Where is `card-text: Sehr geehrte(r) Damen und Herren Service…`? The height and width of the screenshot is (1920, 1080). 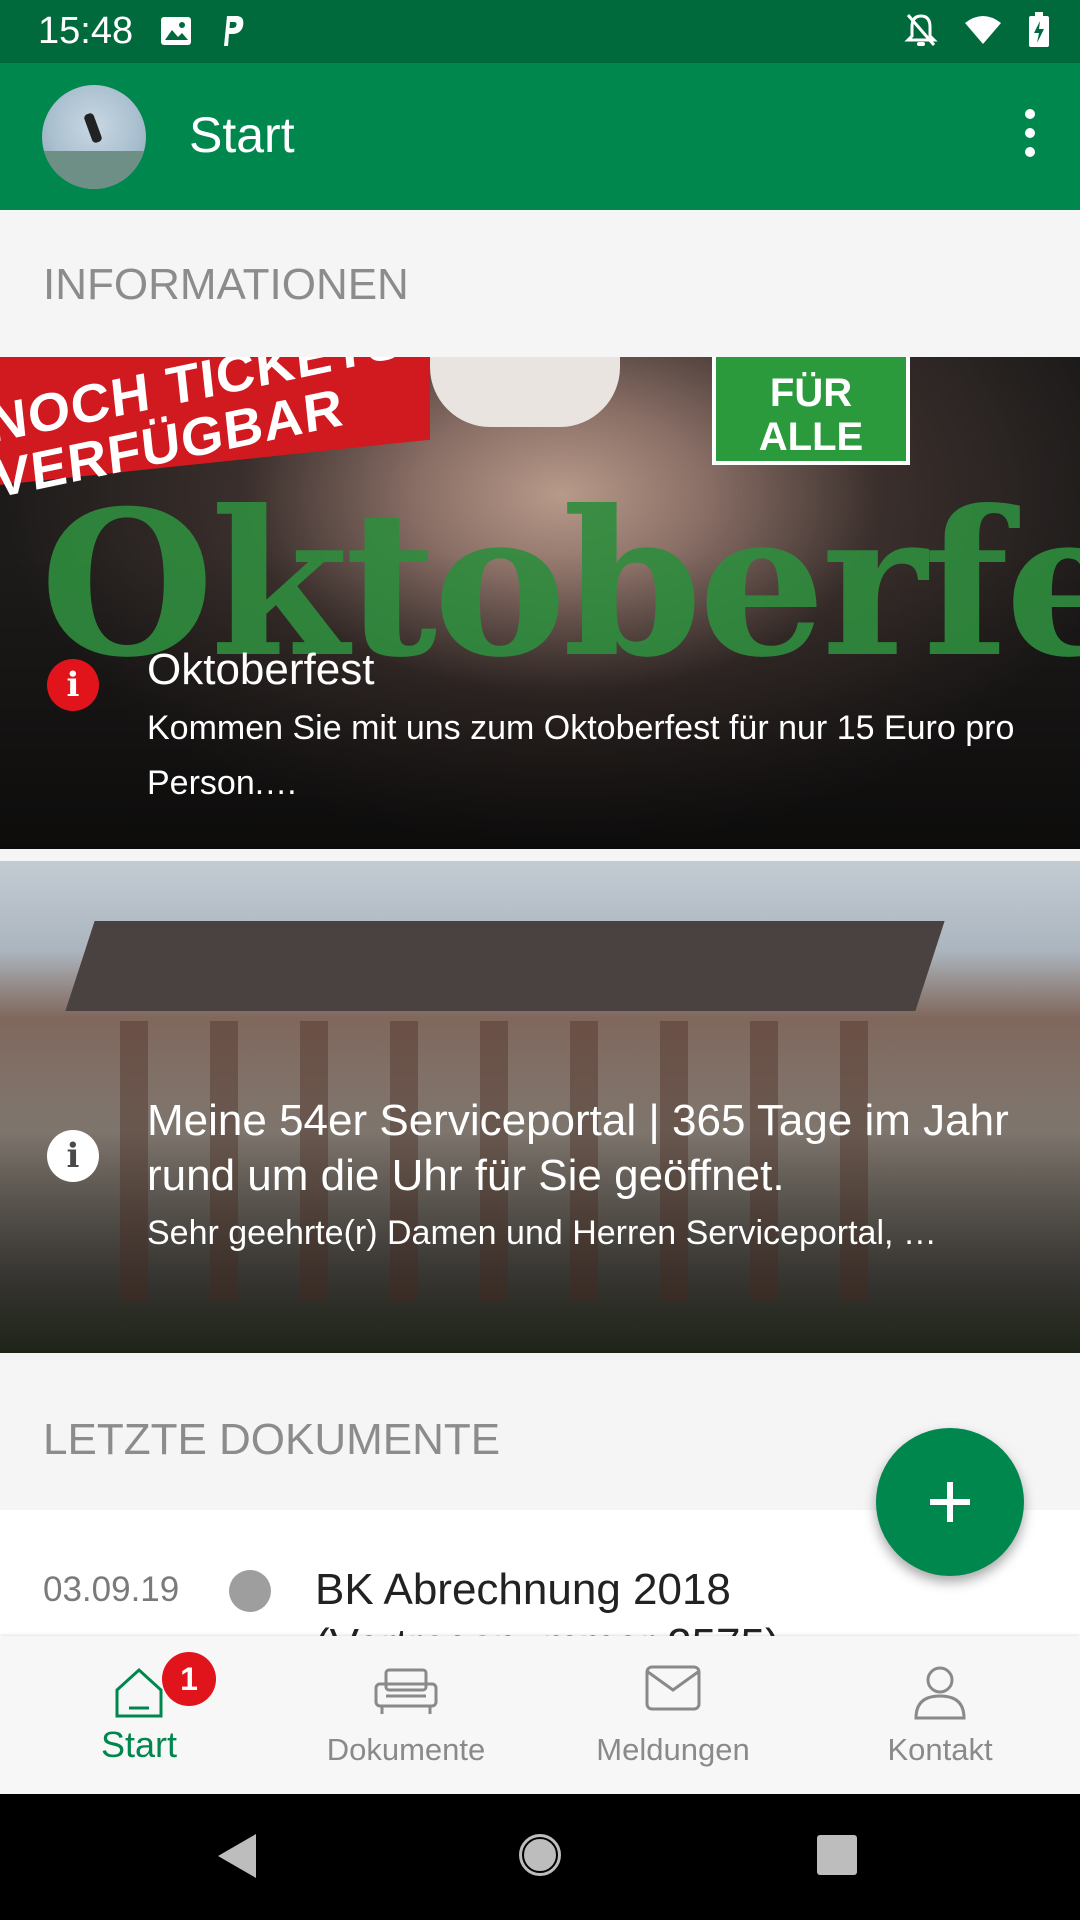 card-text: Sehr geehrte(r) Damen und Herren Service… is located at coordinates (542, 1233).